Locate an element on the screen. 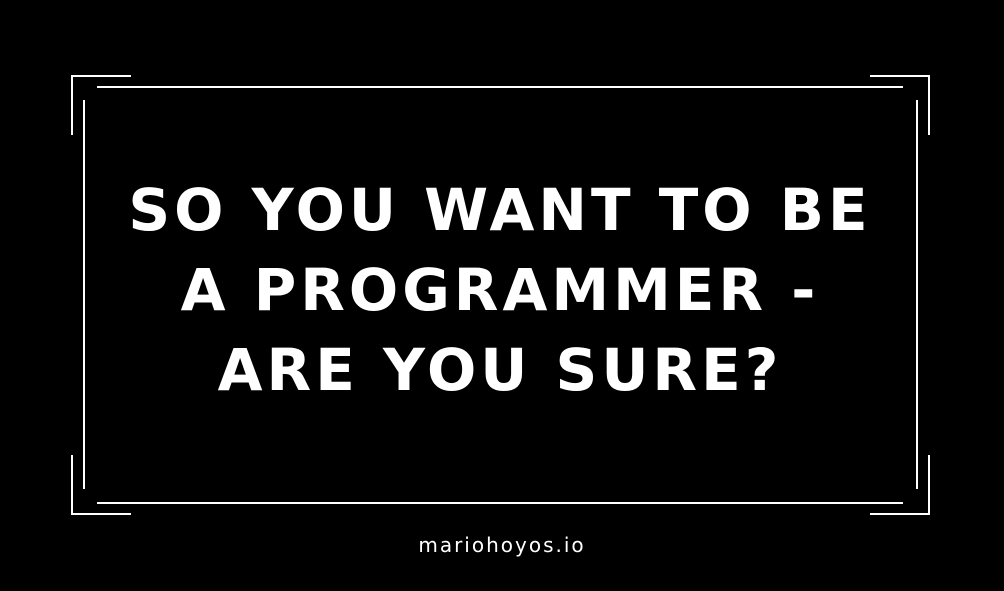 The width and height of the screenshot is (1004, 591). frame-bottom-line is located at coordinates (500, 503).